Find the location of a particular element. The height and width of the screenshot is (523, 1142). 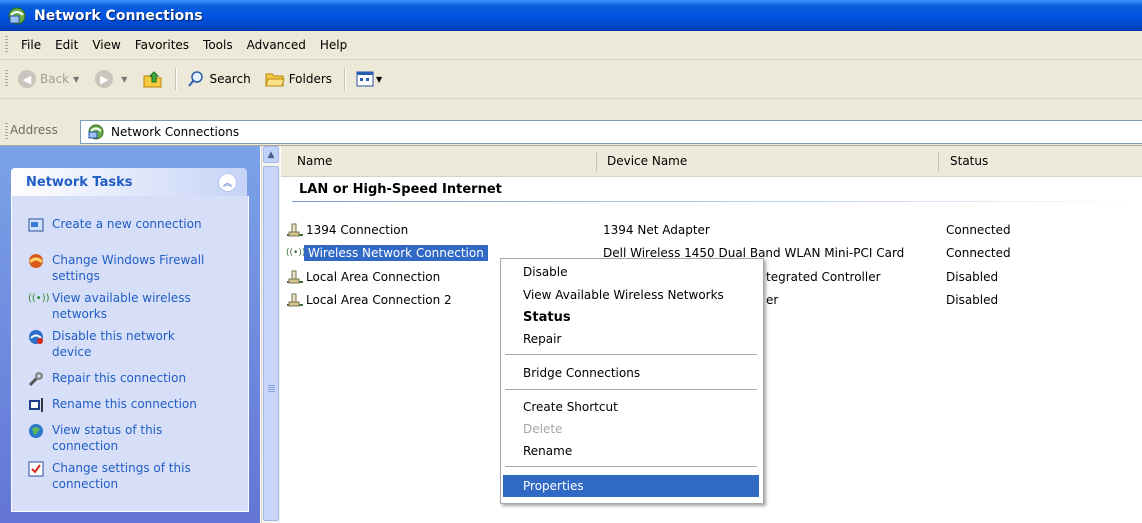

menu-item-view-wireless-networks: View Available Wireless Networks is located at coordinates (631, 295).